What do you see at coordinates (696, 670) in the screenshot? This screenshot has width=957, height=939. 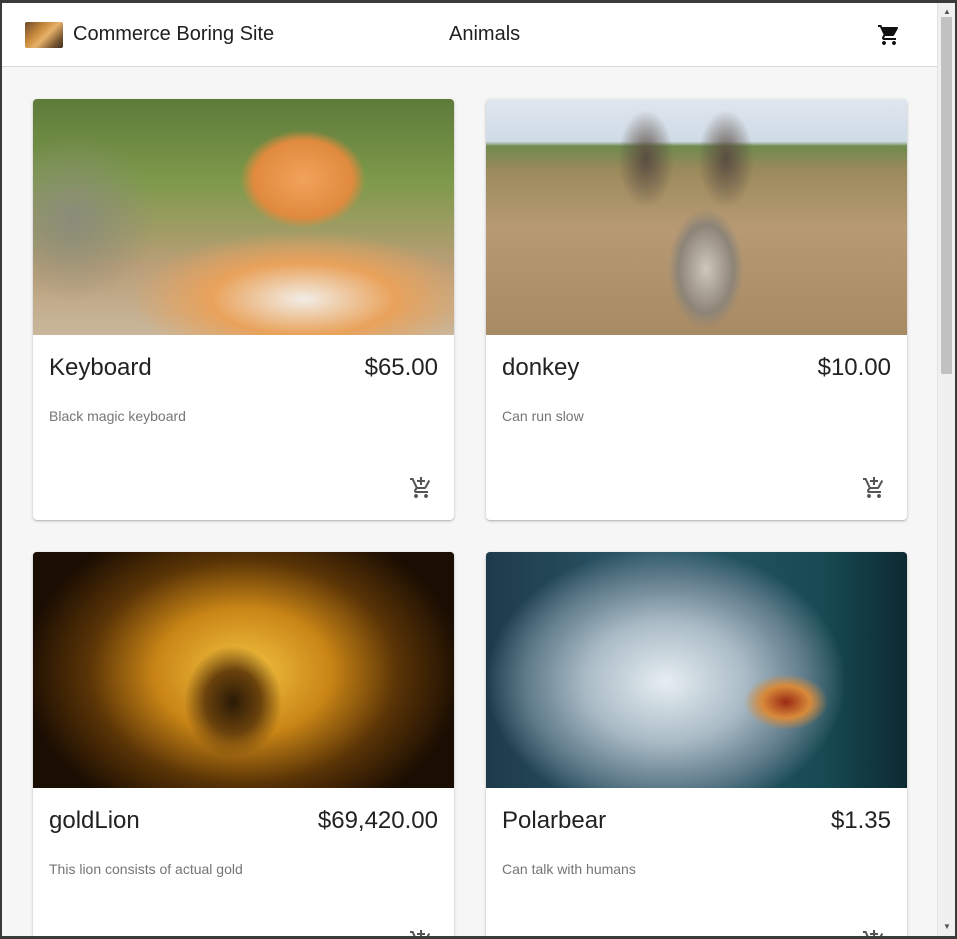 I see `product-image-polar-bear` at bounding box center [696, 670].